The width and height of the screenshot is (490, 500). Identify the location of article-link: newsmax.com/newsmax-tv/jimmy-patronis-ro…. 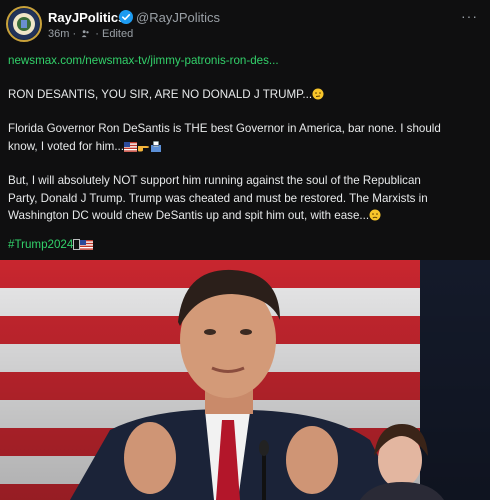
(245, 61).